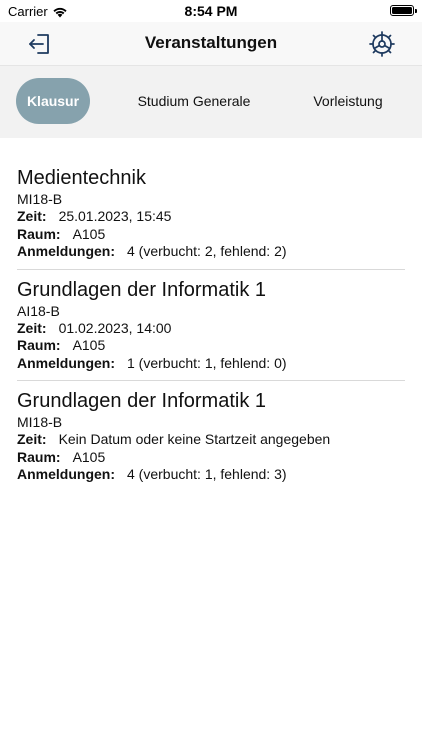 The height and width of the screenshot is (750, 422). I want to click on navigation-bar: Veranstaltungen, so click(211, 44).